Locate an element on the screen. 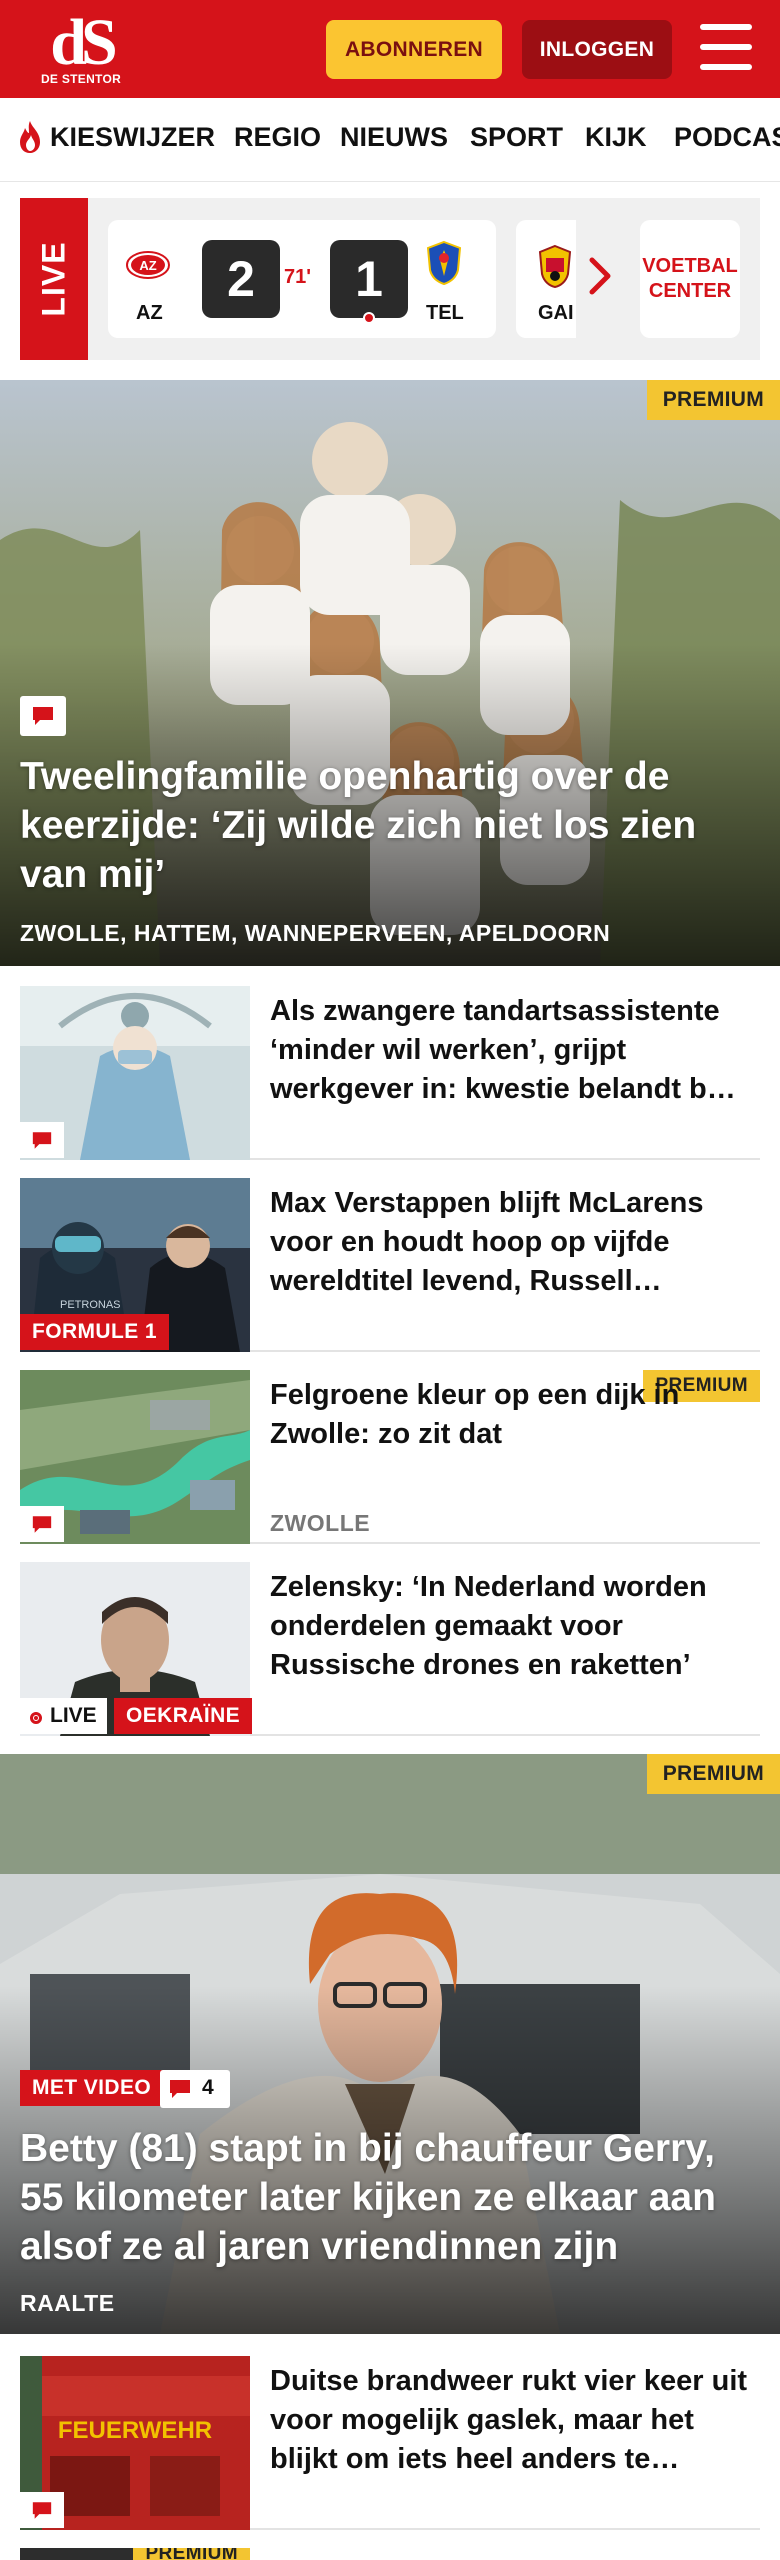 The width and height of the screenshot is (780, 2560). next-team-code: GAI is located at coordinates (556, 313).